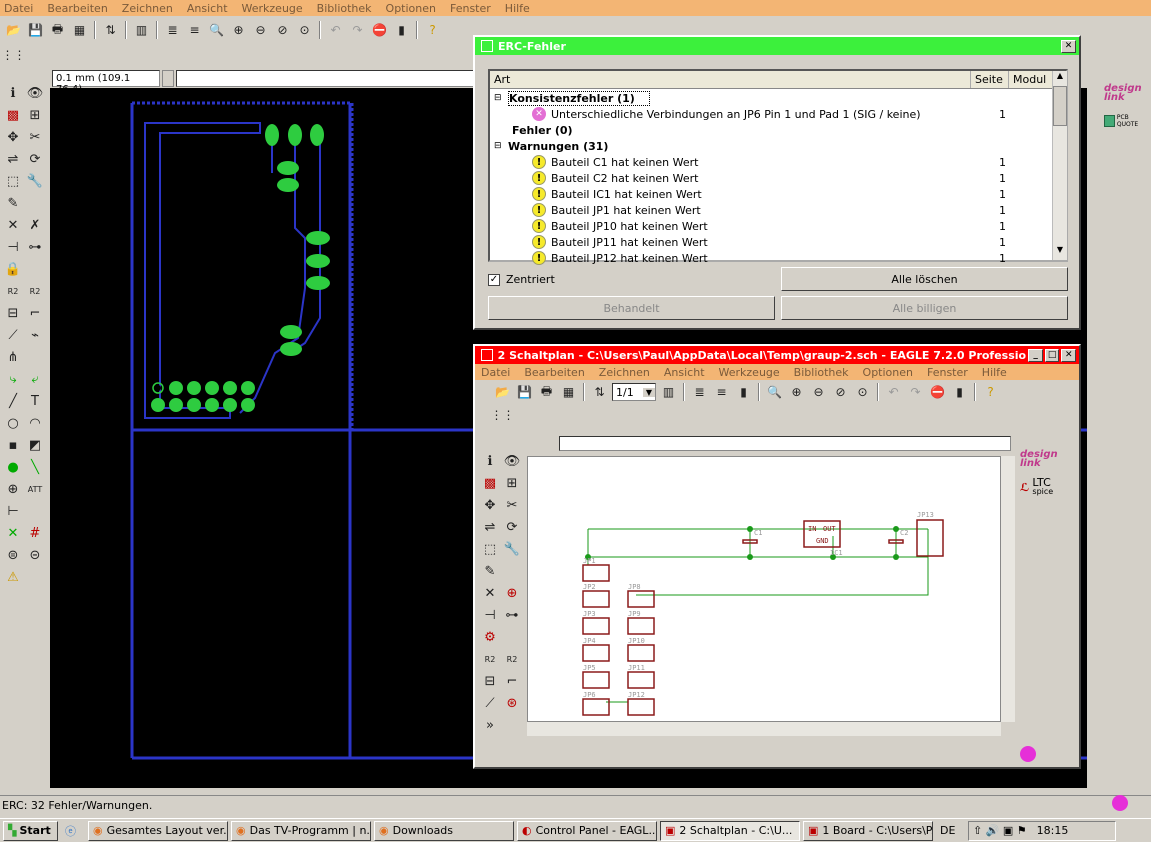 This screenshot has width=1151, height=842. Describe the element at coordinates (959, 392) in the screenshot. I see `go2-icon: ▮` at that location.